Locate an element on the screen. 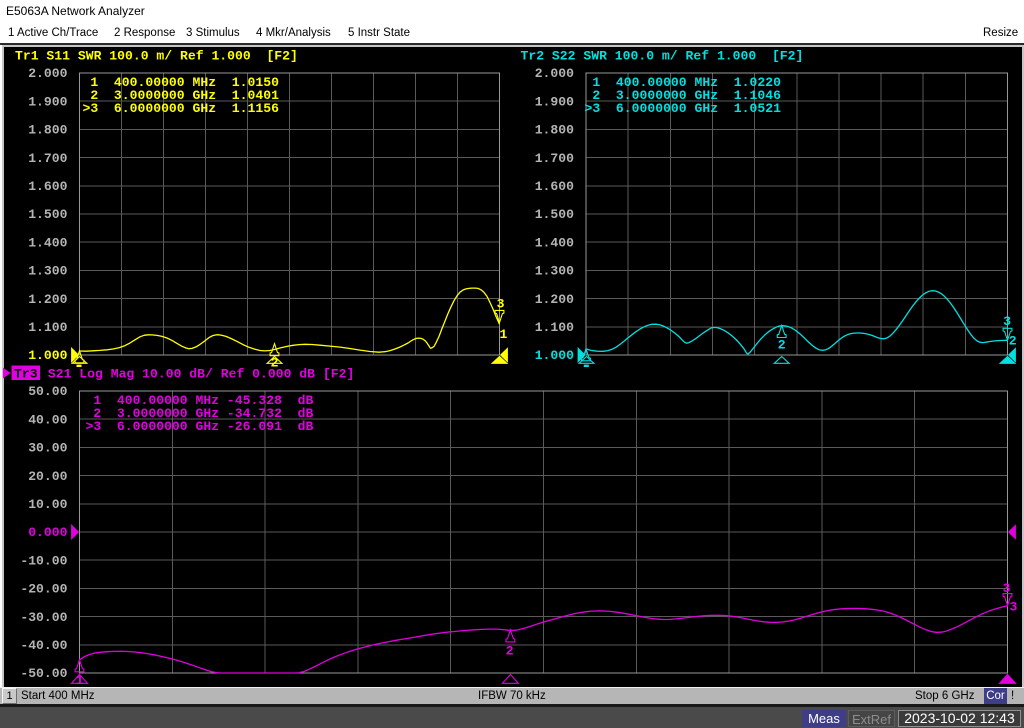 Image resolution: width=1024 pixels, height=728 pixels. svg-text: >3 6.0000000 GHz 1.1156 is located at coordinates (181, 108).